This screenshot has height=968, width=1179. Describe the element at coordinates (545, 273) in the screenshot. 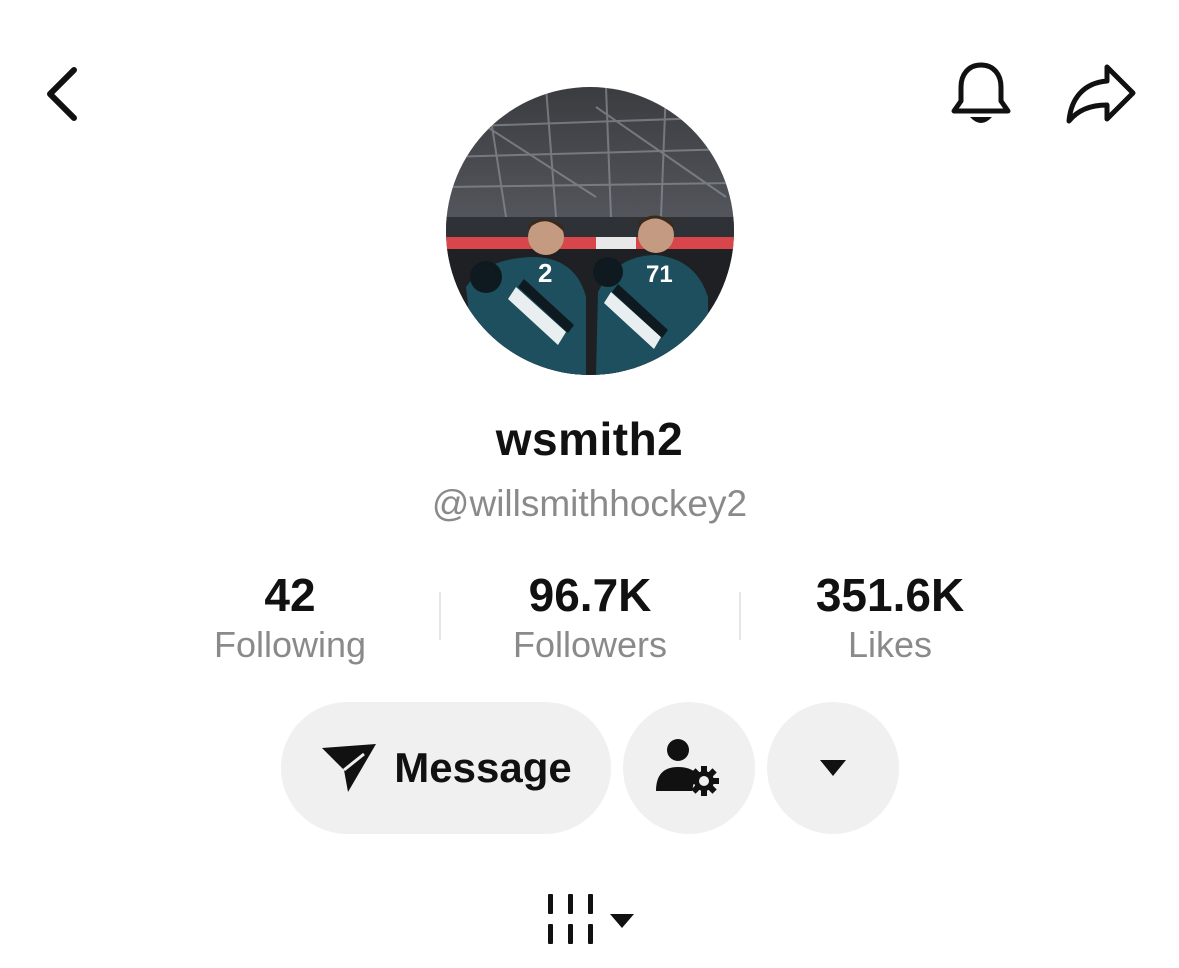

I see `svg-text: 2` at that location.